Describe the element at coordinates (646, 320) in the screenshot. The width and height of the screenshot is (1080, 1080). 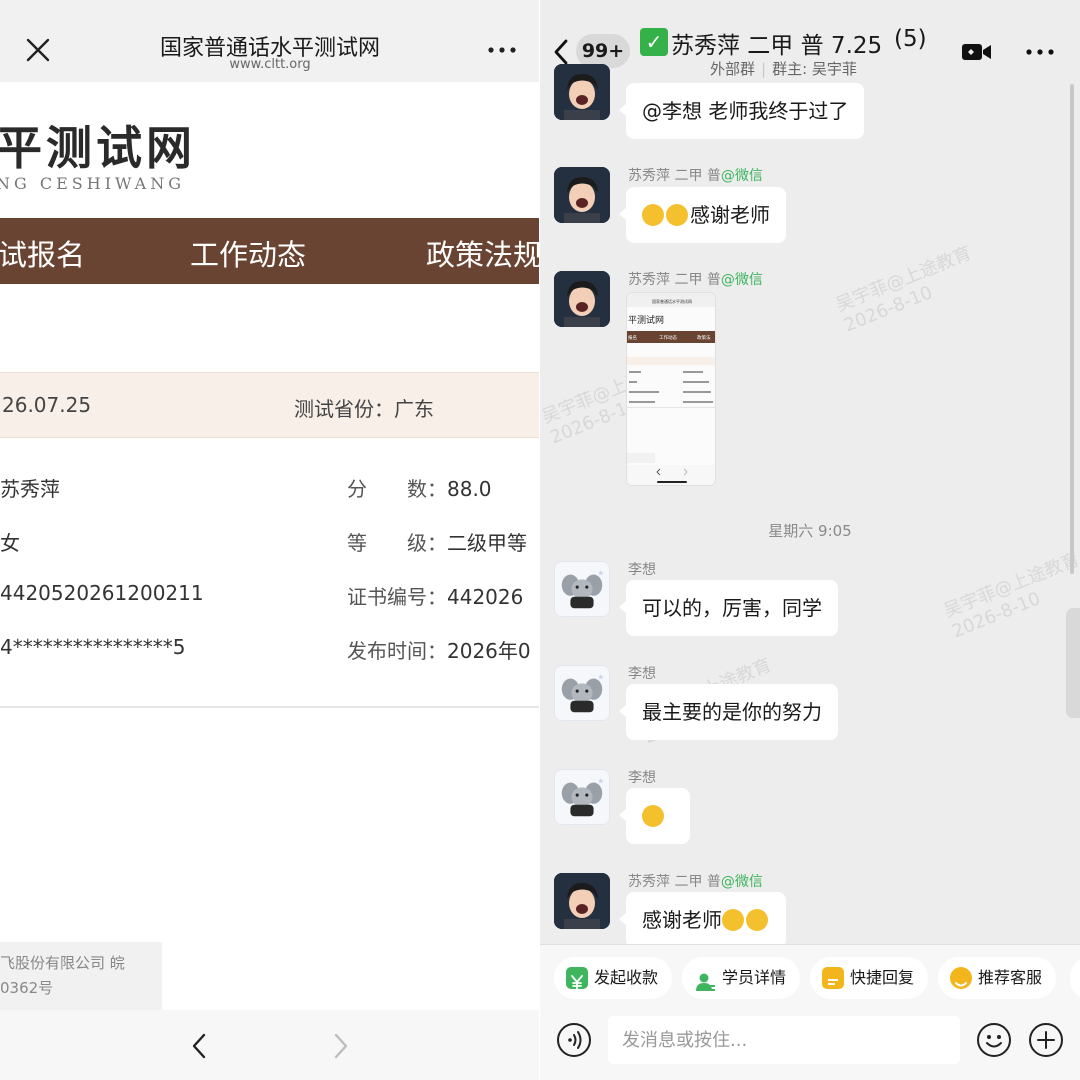
I see `svg-text: 平测试网` at that location.